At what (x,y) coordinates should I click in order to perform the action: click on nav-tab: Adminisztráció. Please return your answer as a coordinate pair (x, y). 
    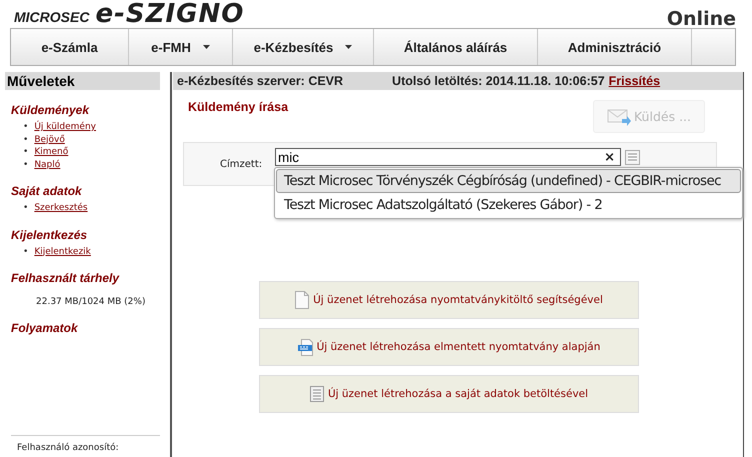
    Looking at the image, I should click on (615, 47).